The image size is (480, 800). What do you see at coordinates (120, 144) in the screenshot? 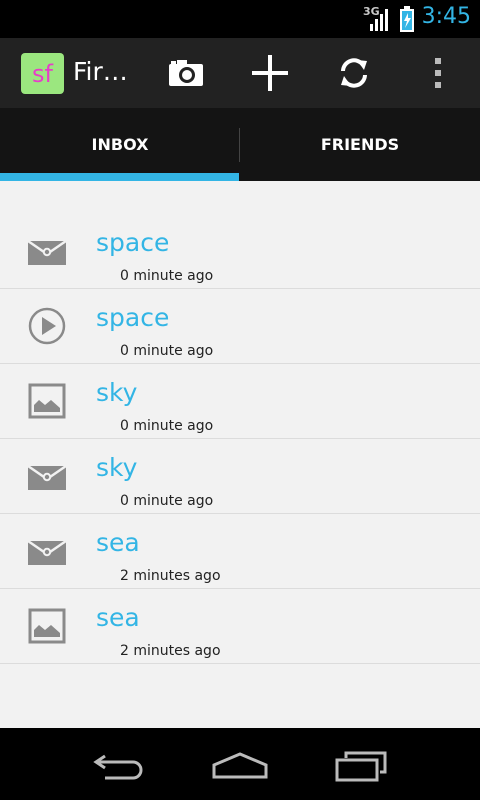
I see `tab-inbox: INBOX` at bounding box center [120, 144].